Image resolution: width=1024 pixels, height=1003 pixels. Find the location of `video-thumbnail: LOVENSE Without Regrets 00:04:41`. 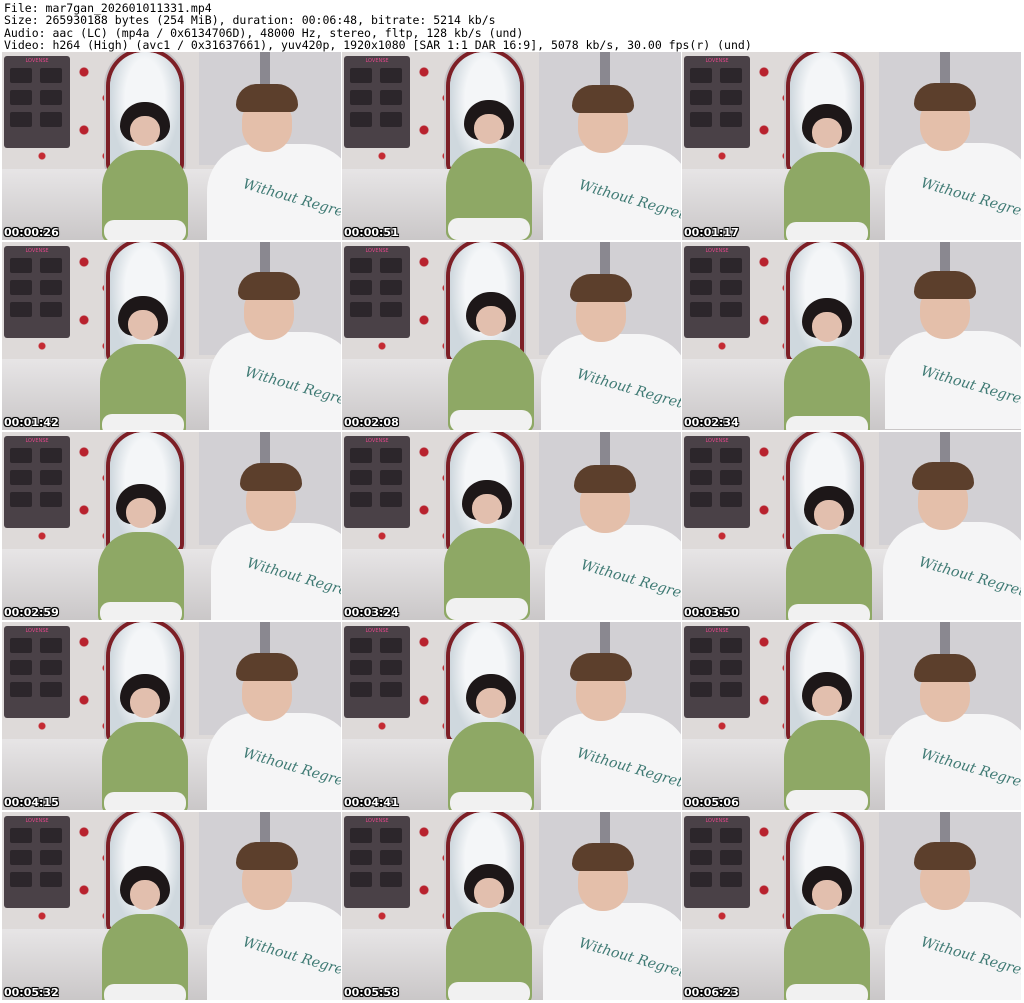

video-thumbnail: LOVENSE Without Regrets 00:04:41 is located at coordinates (511, 716).